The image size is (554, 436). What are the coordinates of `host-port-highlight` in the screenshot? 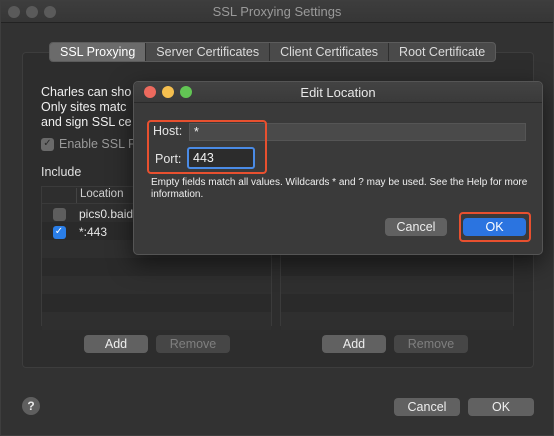 It's located at (207, 147).